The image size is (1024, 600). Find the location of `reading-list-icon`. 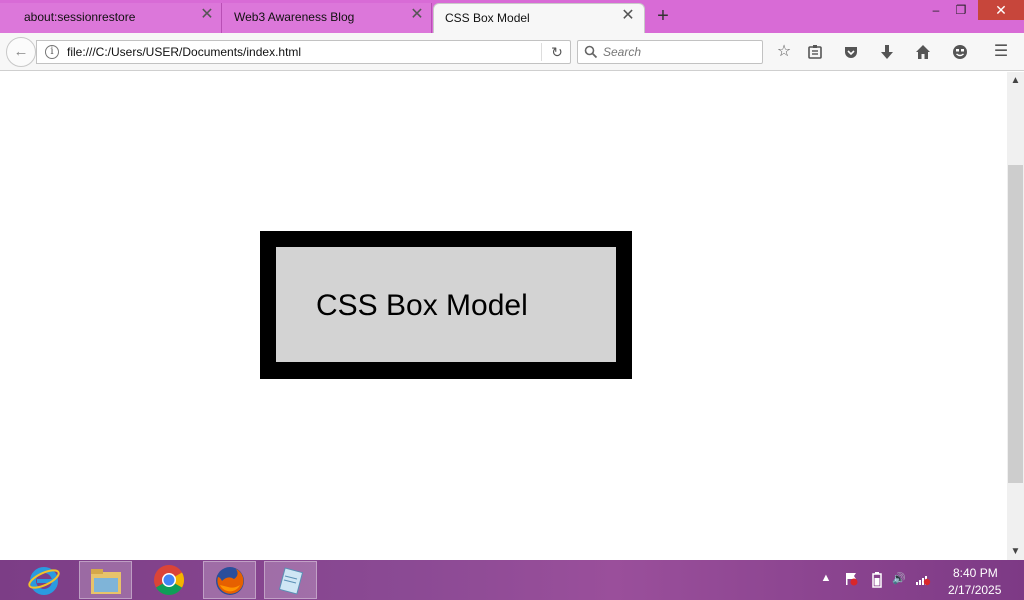

reading-list-icon is located at coordinates (815, 52).